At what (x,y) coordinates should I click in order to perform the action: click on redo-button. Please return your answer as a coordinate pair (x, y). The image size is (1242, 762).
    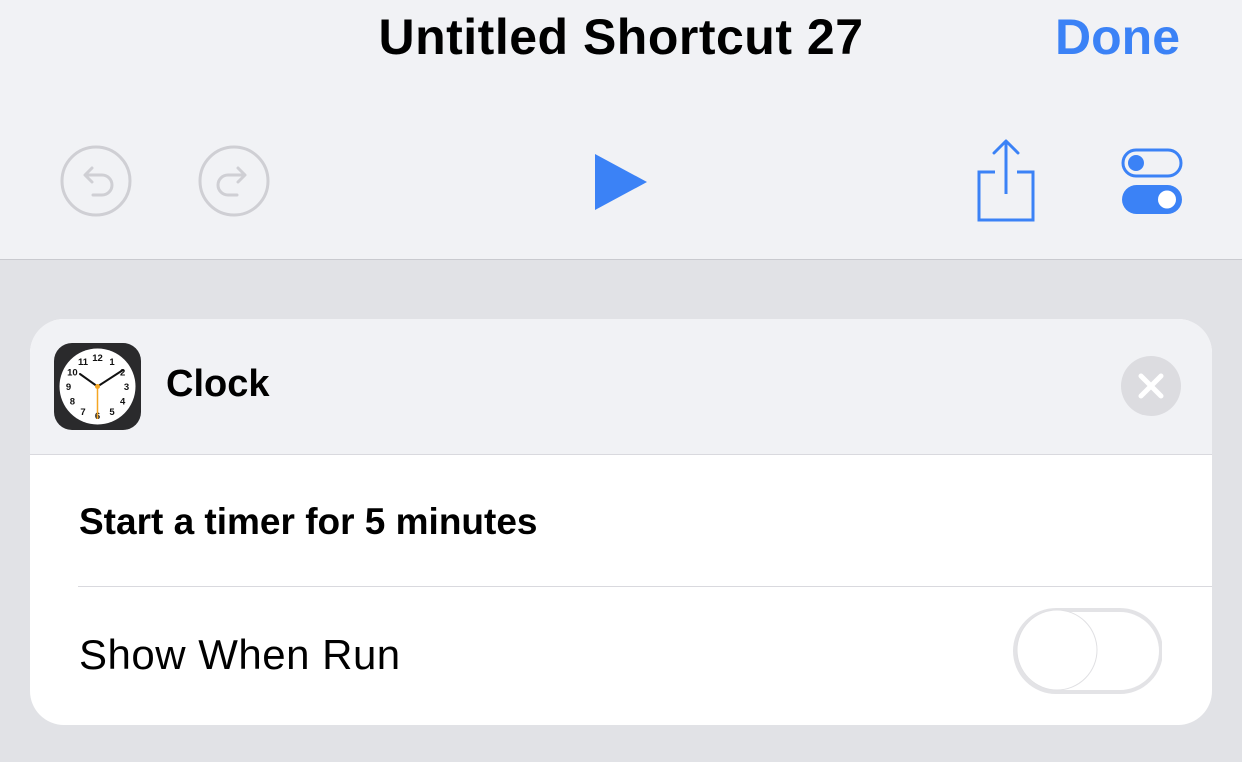
    Looking at the image, I should click on (234, 181).